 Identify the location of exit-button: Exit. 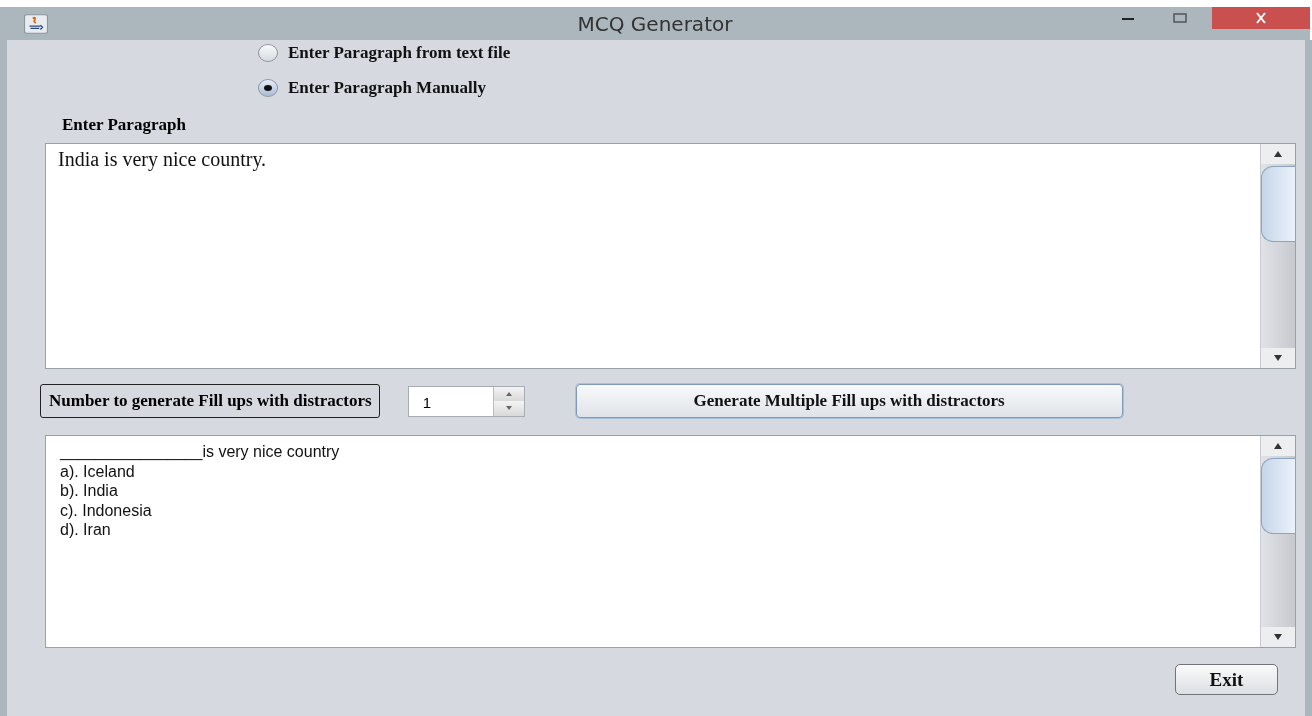
(1226, 679).